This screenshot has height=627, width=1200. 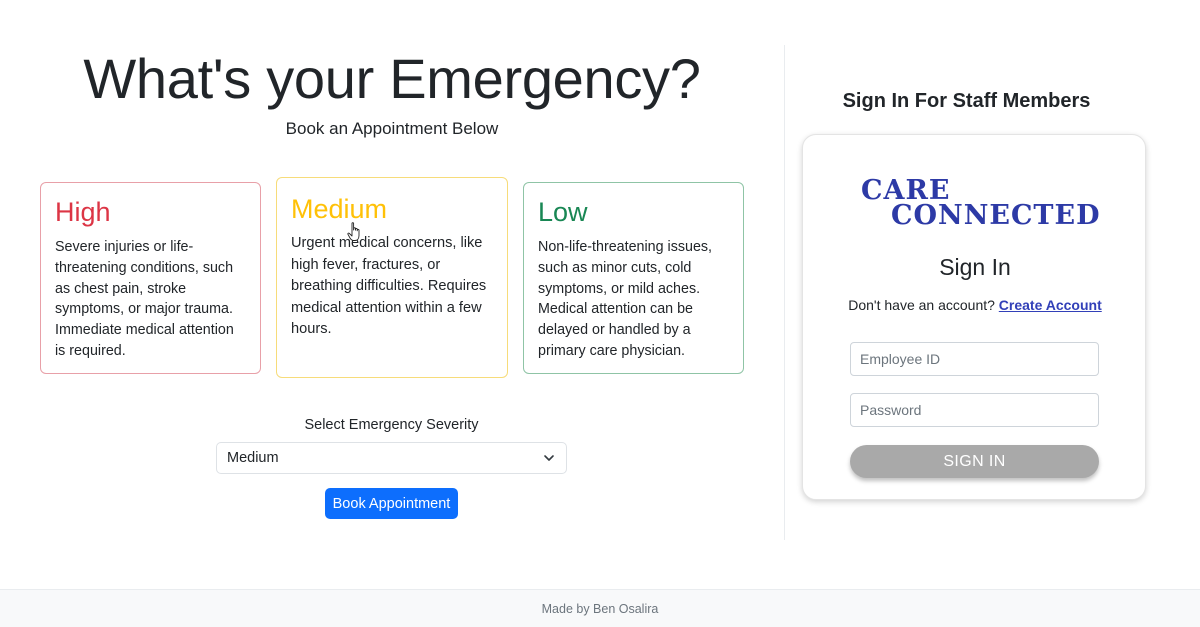 I want to click on account-prompt-line: Don't have an account? Create Account, so click(x=975, y=305).